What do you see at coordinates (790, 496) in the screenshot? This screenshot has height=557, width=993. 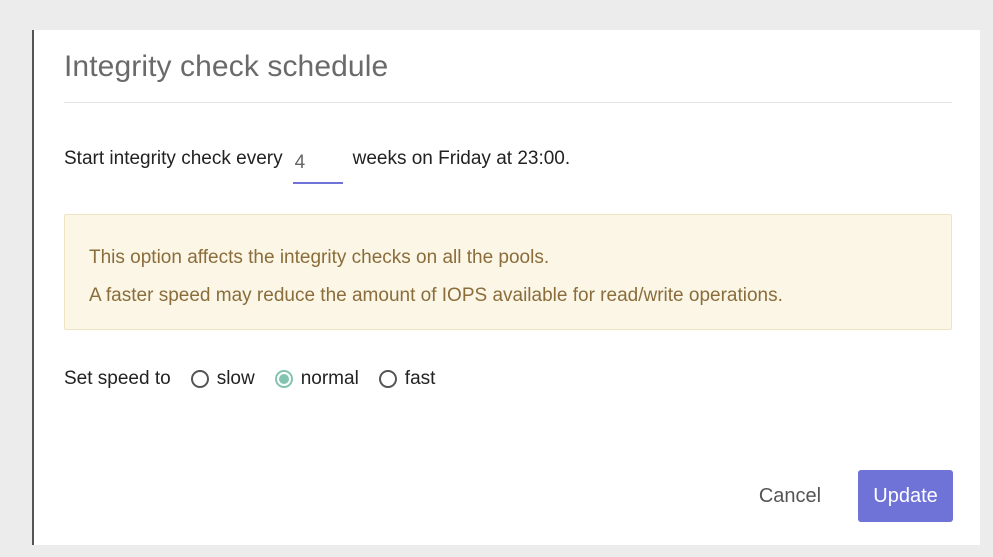 I see `cancel-button: Cancel` at bounding box center [790, 496].